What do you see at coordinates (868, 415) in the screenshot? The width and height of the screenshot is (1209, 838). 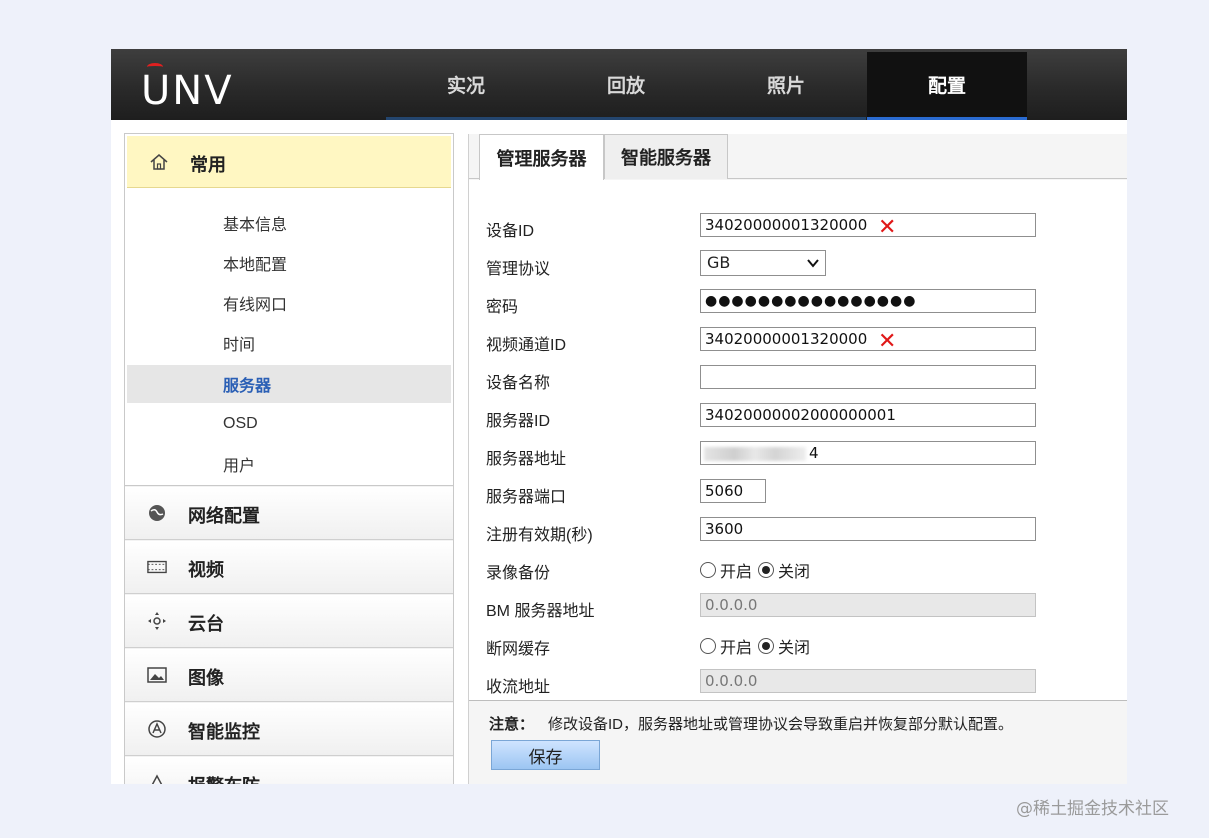 I see `server-id-input: 34020000002000000001` at bounding box center [868, 415].